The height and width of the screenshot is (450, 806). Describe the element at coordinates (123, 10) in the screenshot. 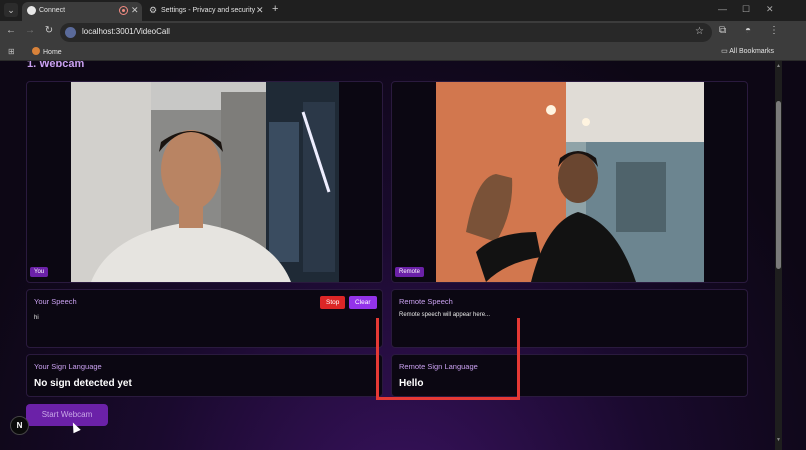

I see `recording-icon` at that location.